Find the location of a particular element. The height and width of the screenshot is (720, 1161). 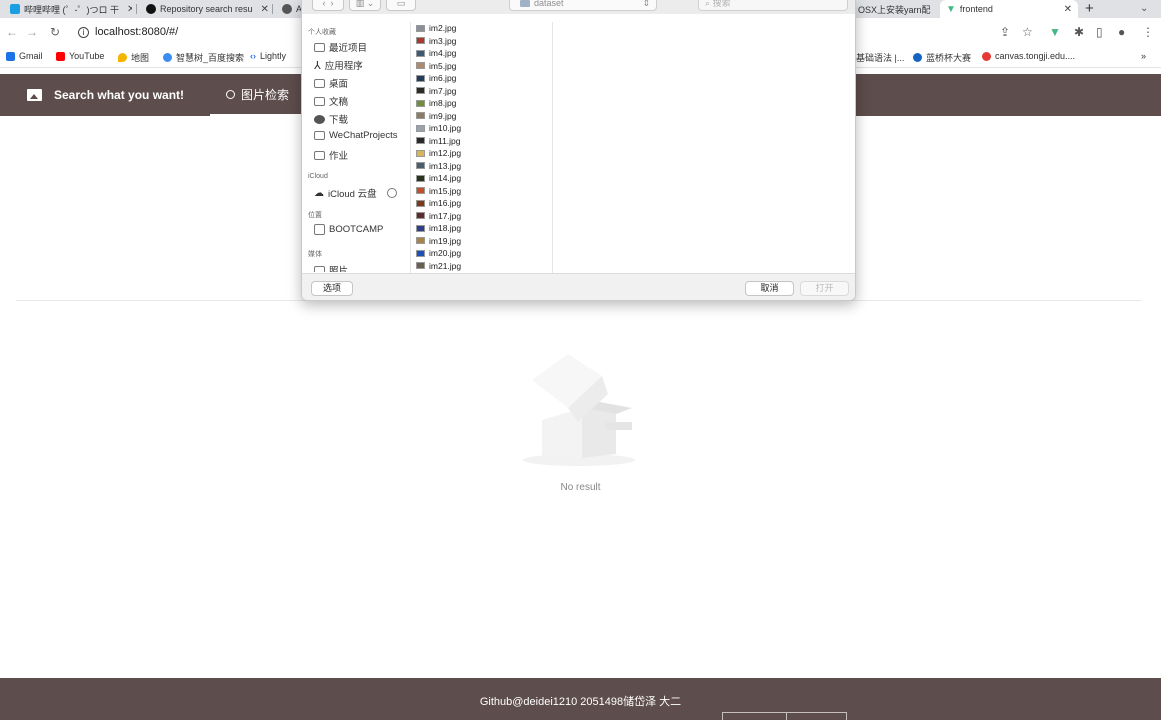

sidebar-item-label: iCloud 云盘 is located at coordinates (352, 194).